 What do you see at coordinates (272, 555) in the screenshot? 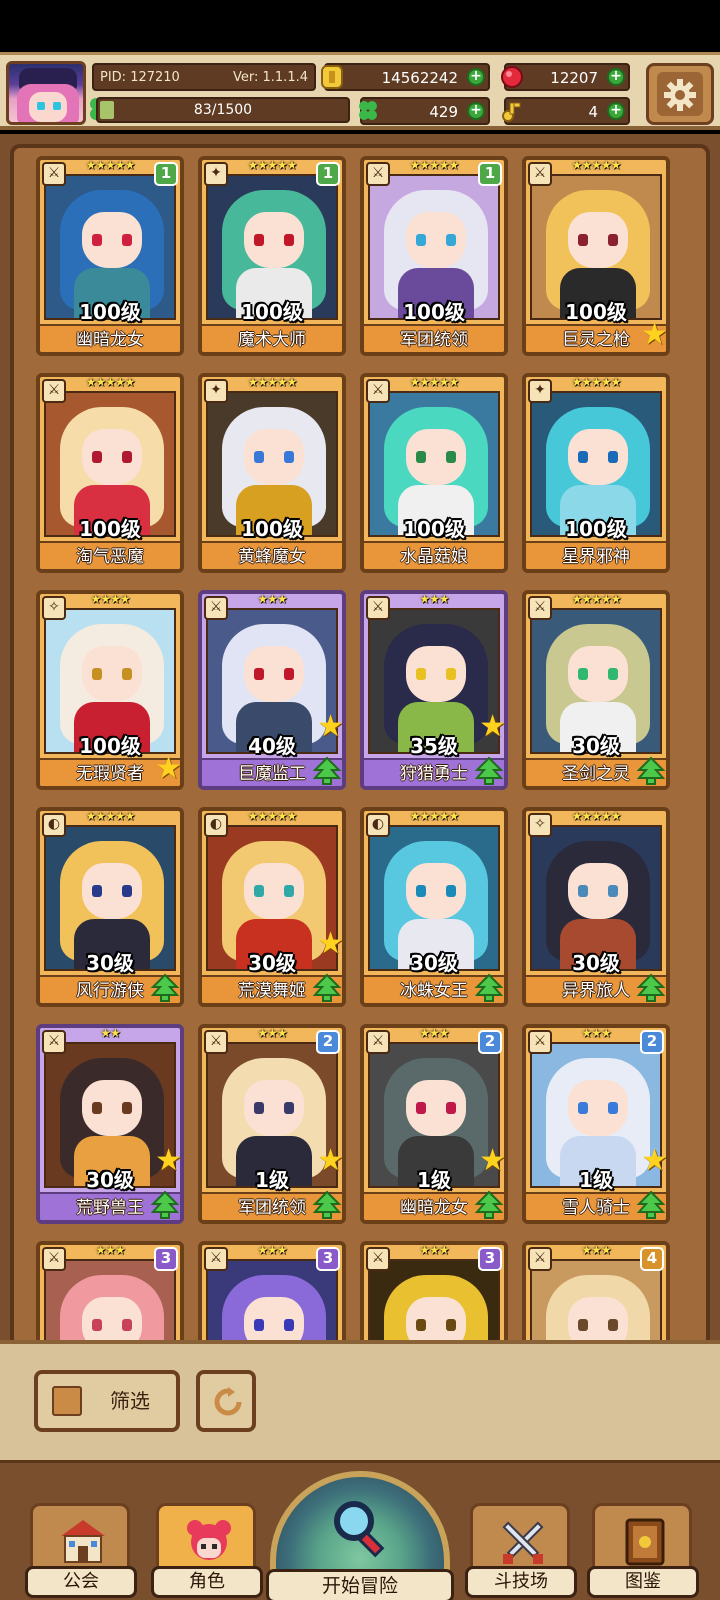
I see `character-name: 黄蜂魔女` at bounding box center [272, 555].